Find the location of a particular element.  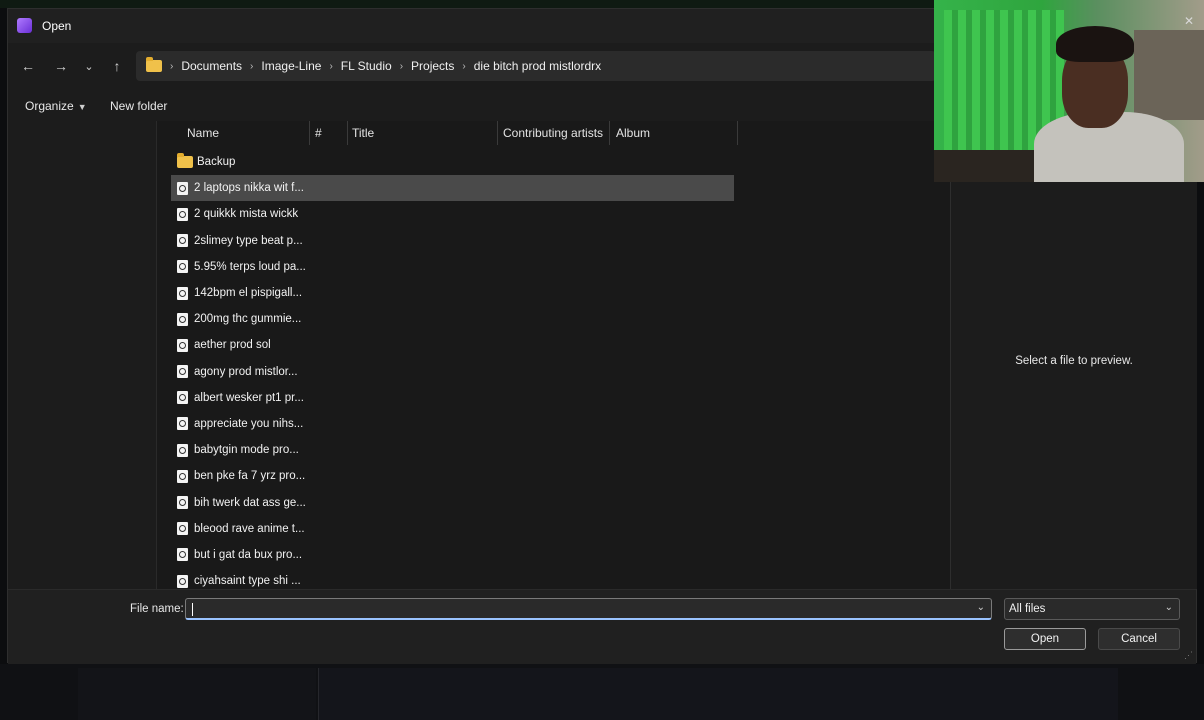

file-type-value: All files is located at coordinates (1027, 609).